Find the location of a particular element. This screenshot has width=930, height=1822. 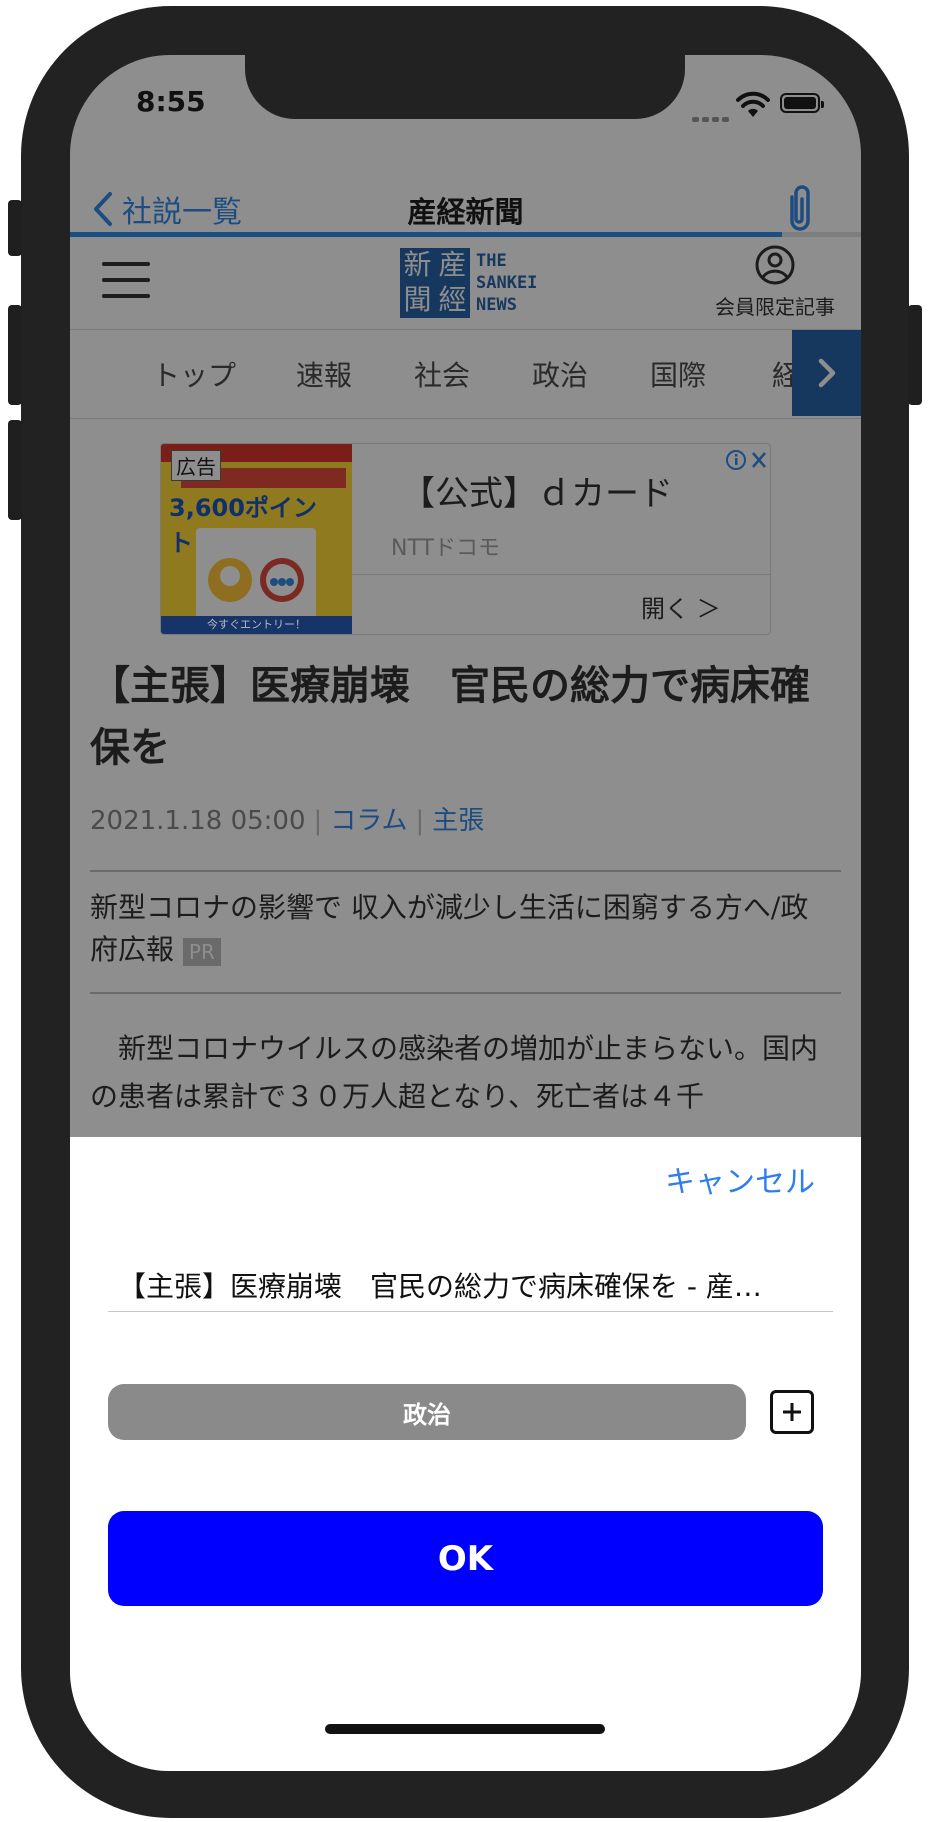

site-header: 新産 聞經 THE SANKEI NEWS 会員限定記事 is located at coordinates (465, 283).